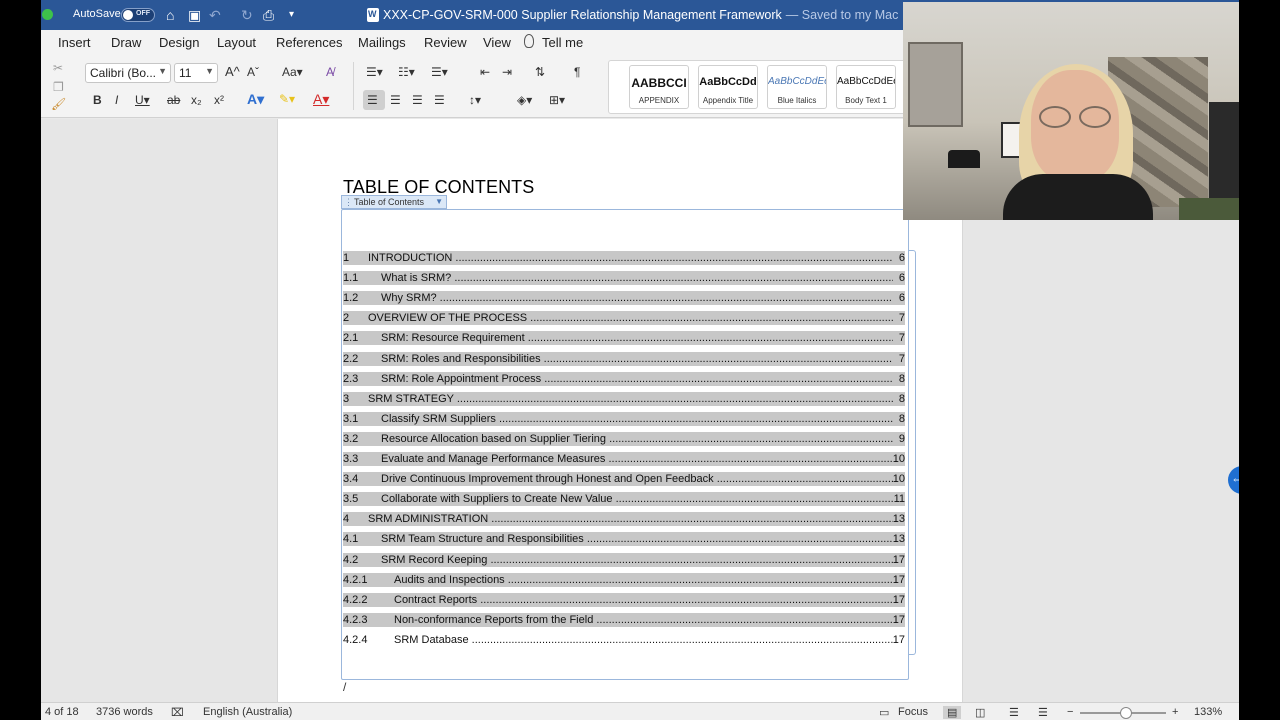 This screenshot has width=1280, height=720. What do you see at coordinates (116, 100) in the screenshot?
I see `italic-icon: I` at bounding box center [116, 100].